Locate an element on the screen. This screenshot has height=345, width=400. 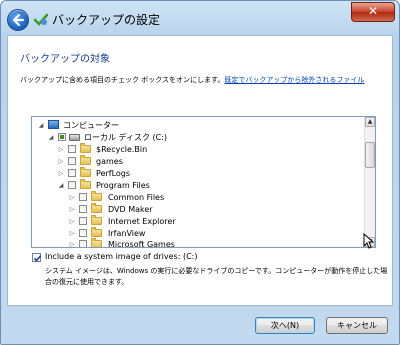
backup-app-icon is located at coordinates (41, 19).